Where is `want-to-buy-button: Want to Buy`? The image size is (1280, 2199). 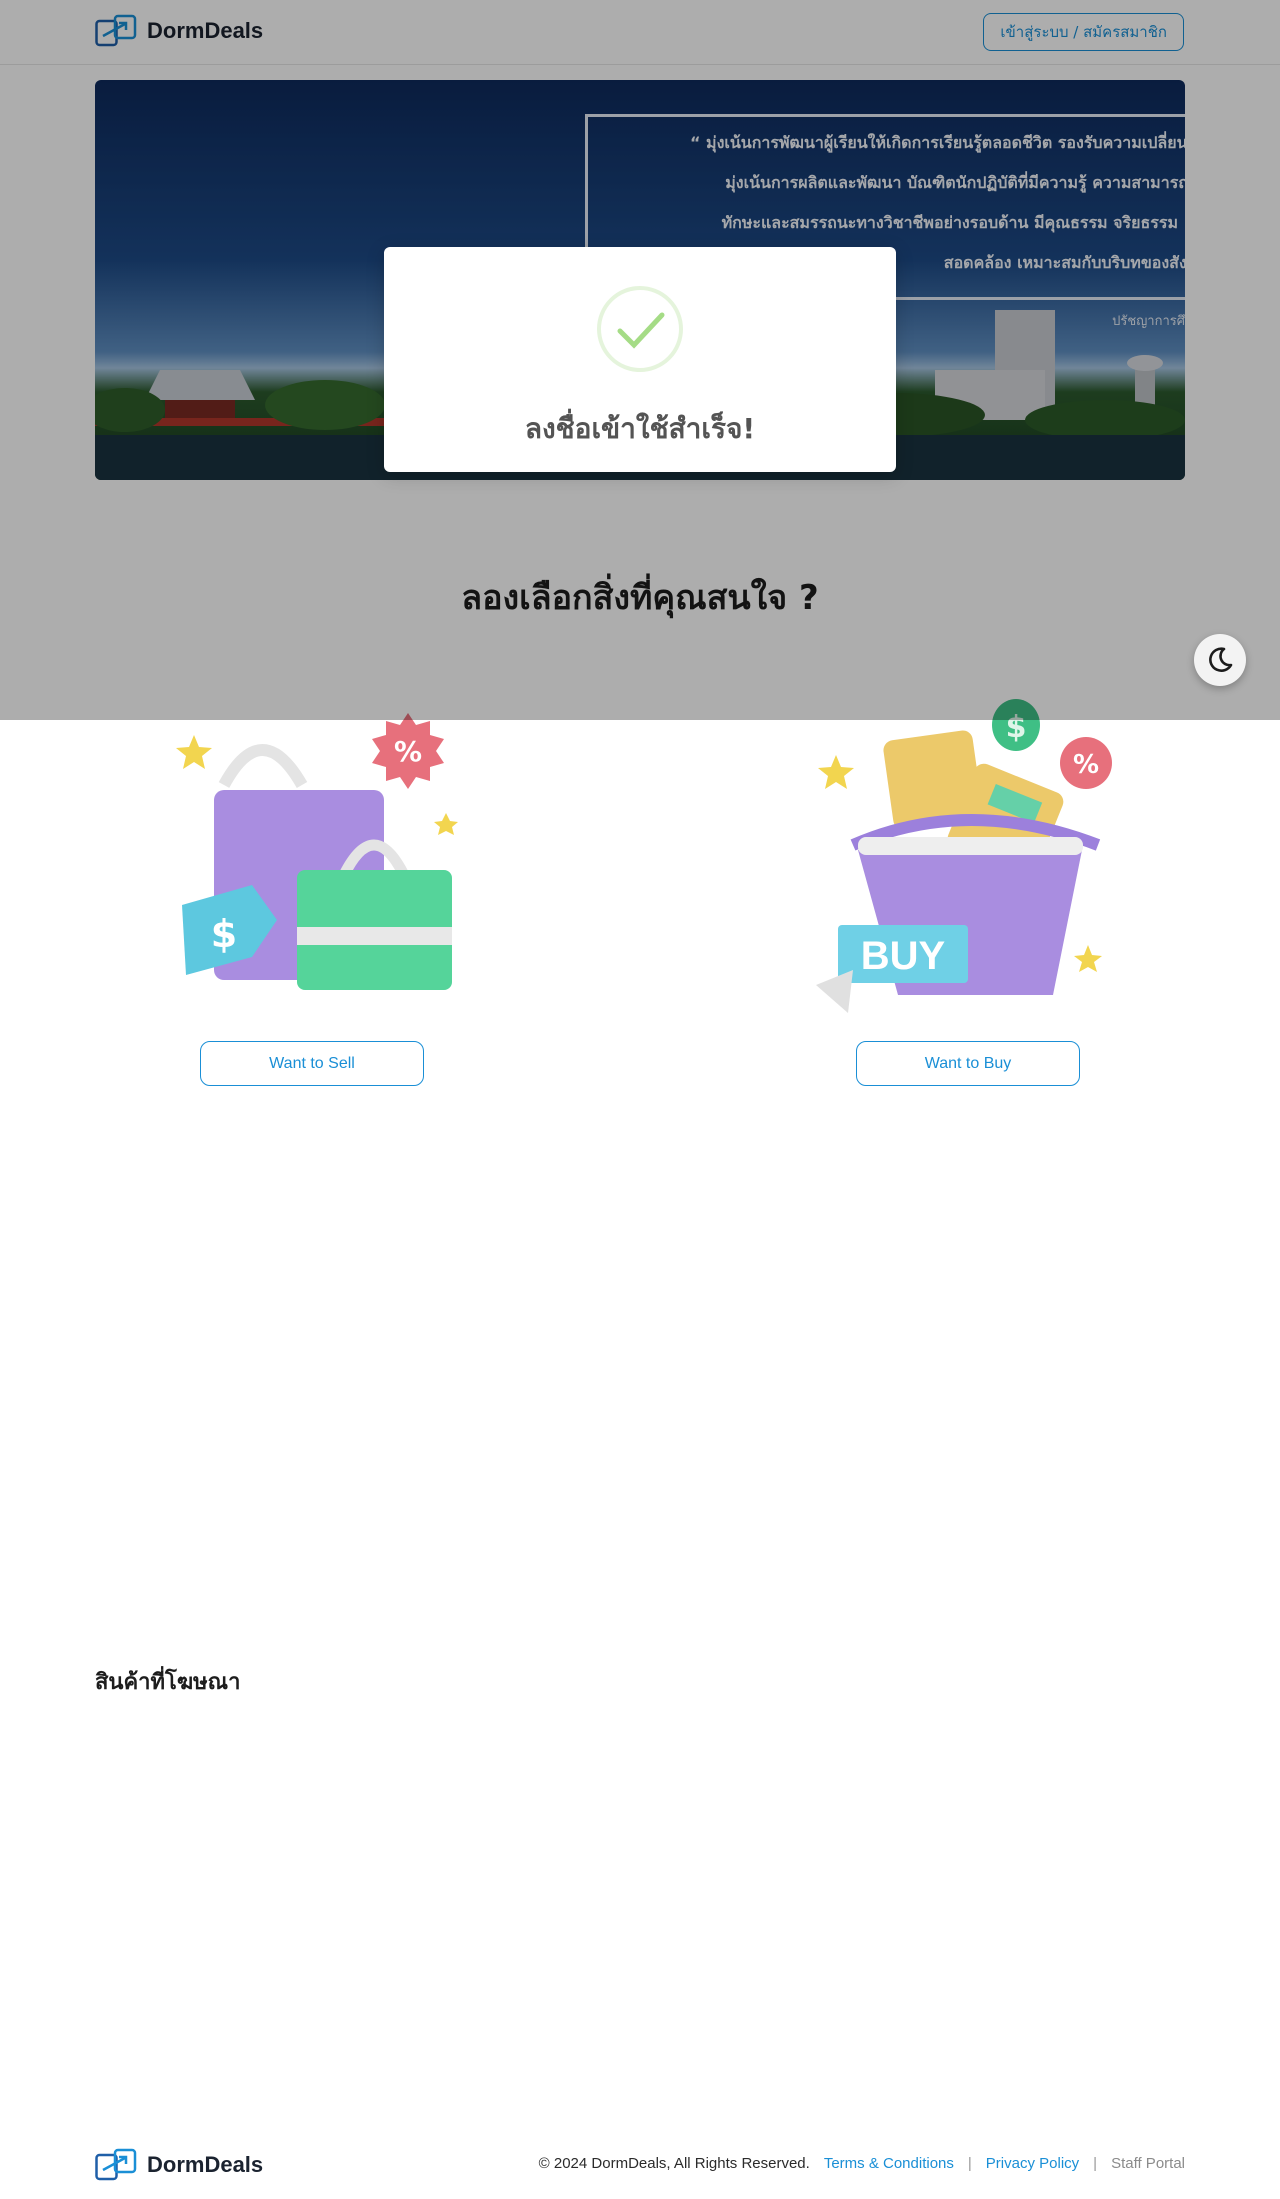 want-to-buy-button: Want to Buy is located at coordinates (968, 1063).